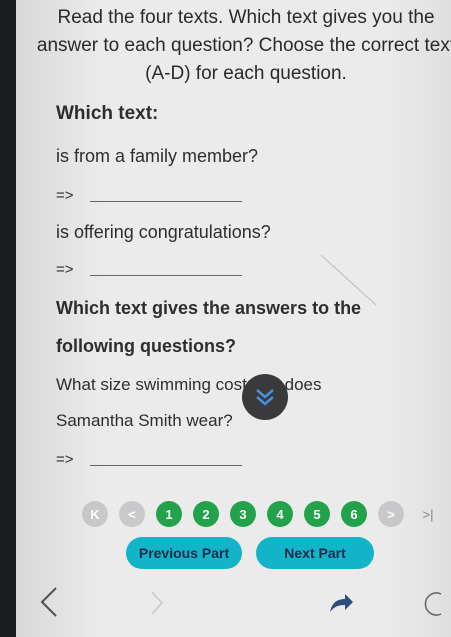  What do you see at coordinates (95, 514) in the screenshot?
I see `first-page-button: K` at bounding box center [95, 514].